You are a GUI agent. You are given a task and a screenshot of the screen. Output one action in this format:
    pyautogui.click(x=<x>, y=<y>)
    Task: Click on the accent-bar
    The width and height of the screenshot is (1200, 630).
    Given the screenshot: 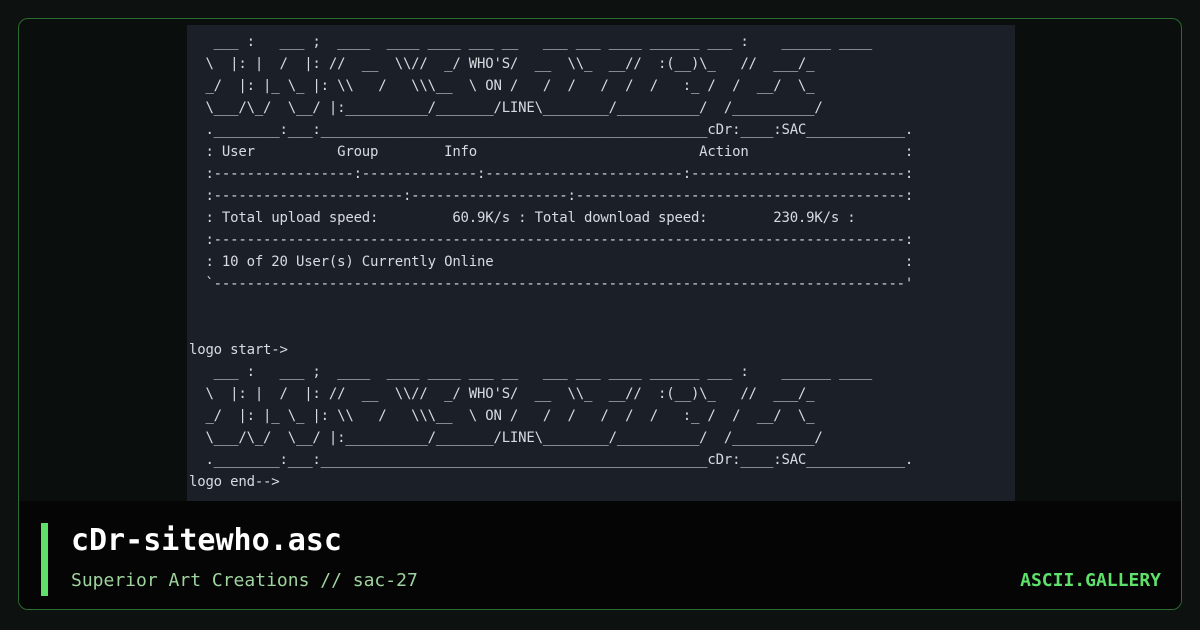 What is the action you would take?
    pyautogui.click(x=44, y=559)
    